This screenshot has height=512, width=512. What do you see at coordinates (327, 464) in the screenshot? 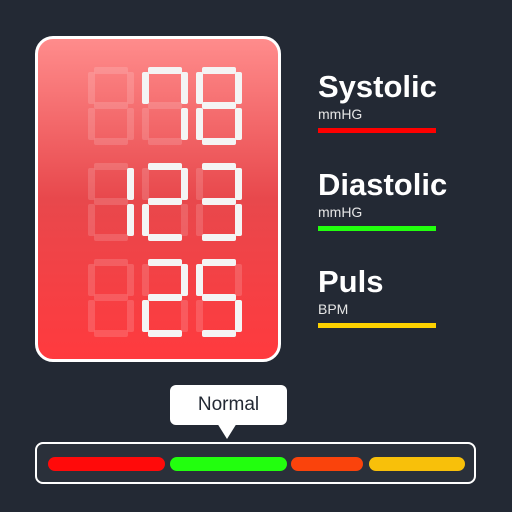
I see `scale-segment-elevated` at bounding box center [327, 464].